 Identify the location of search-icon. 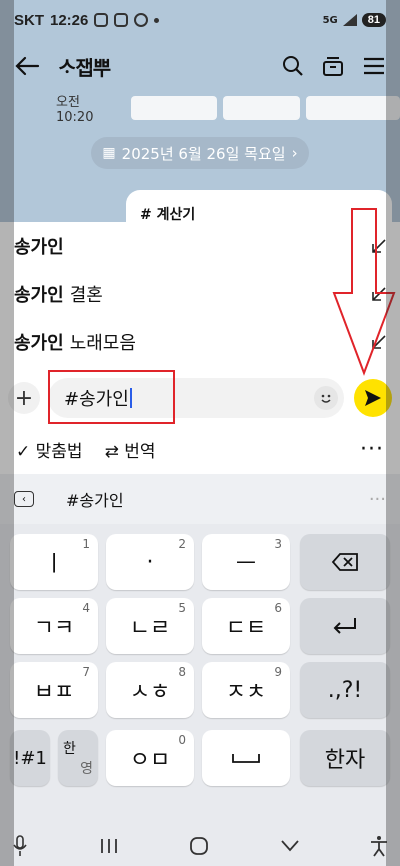
(293, 66).